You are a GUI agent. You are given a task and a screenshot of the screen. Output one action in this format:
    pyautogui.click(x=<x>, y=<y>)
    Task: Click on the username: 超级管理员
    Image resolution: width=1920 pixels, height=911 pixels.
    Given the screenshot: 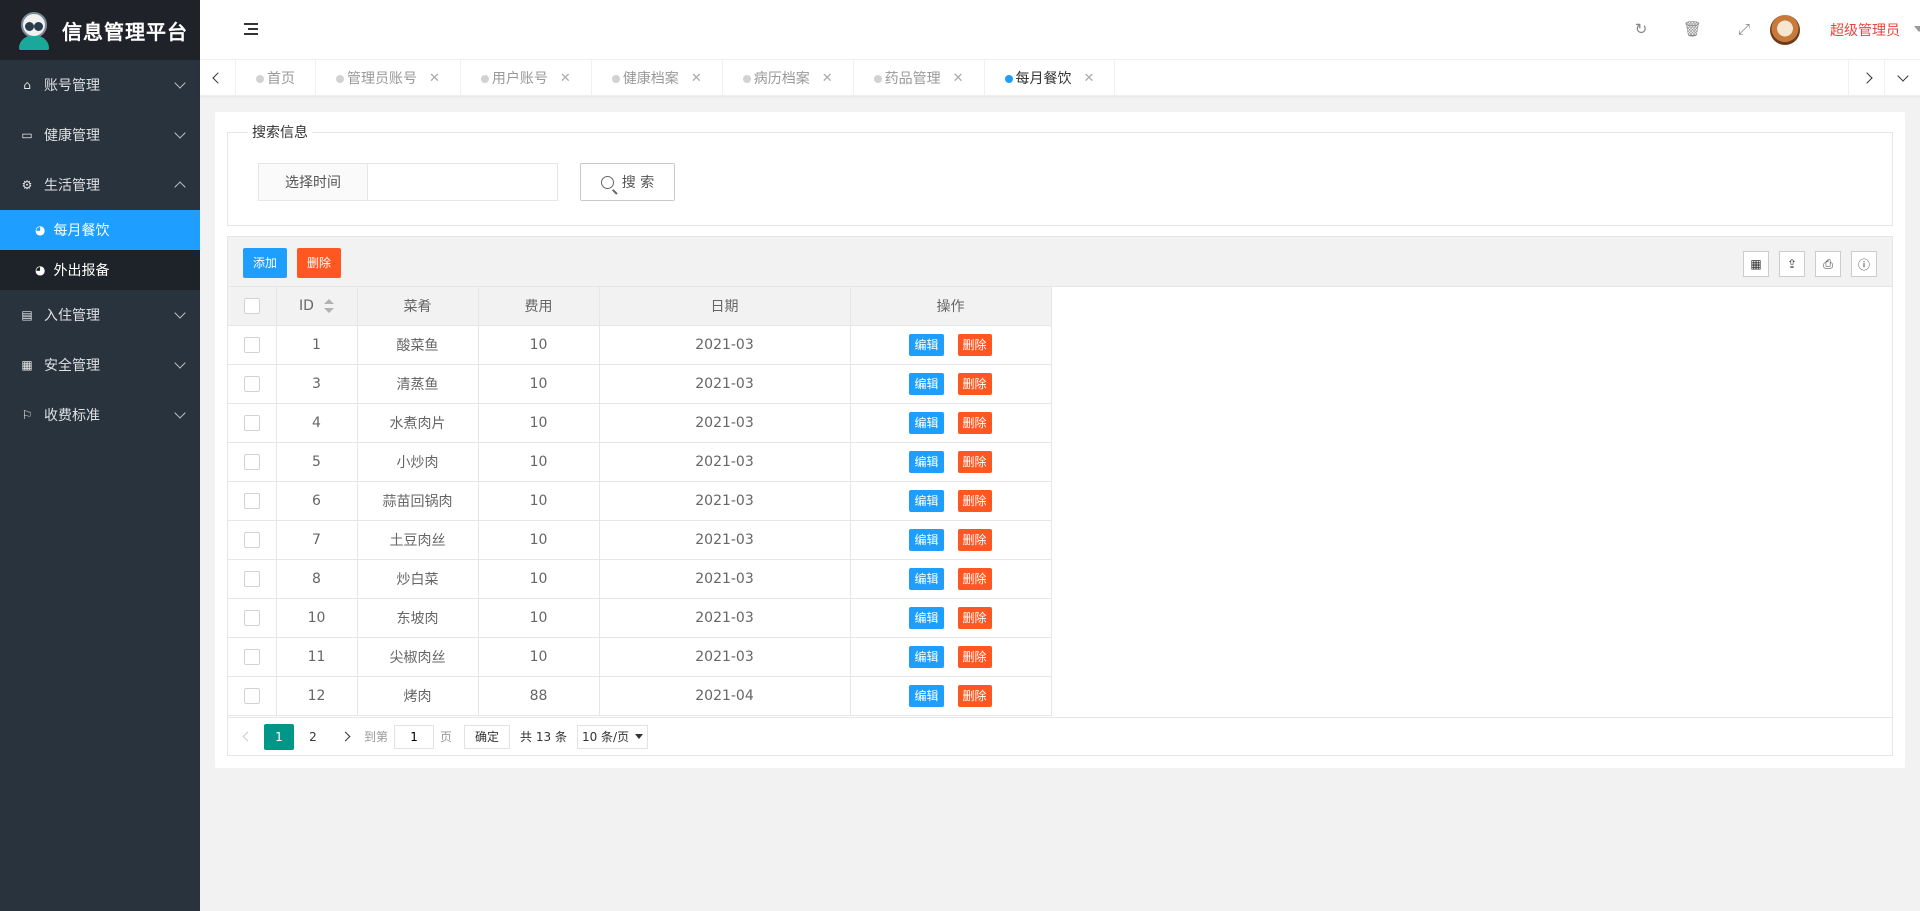 What is the action you would take?
    pyautogui.click(x=1865, y=30)
    